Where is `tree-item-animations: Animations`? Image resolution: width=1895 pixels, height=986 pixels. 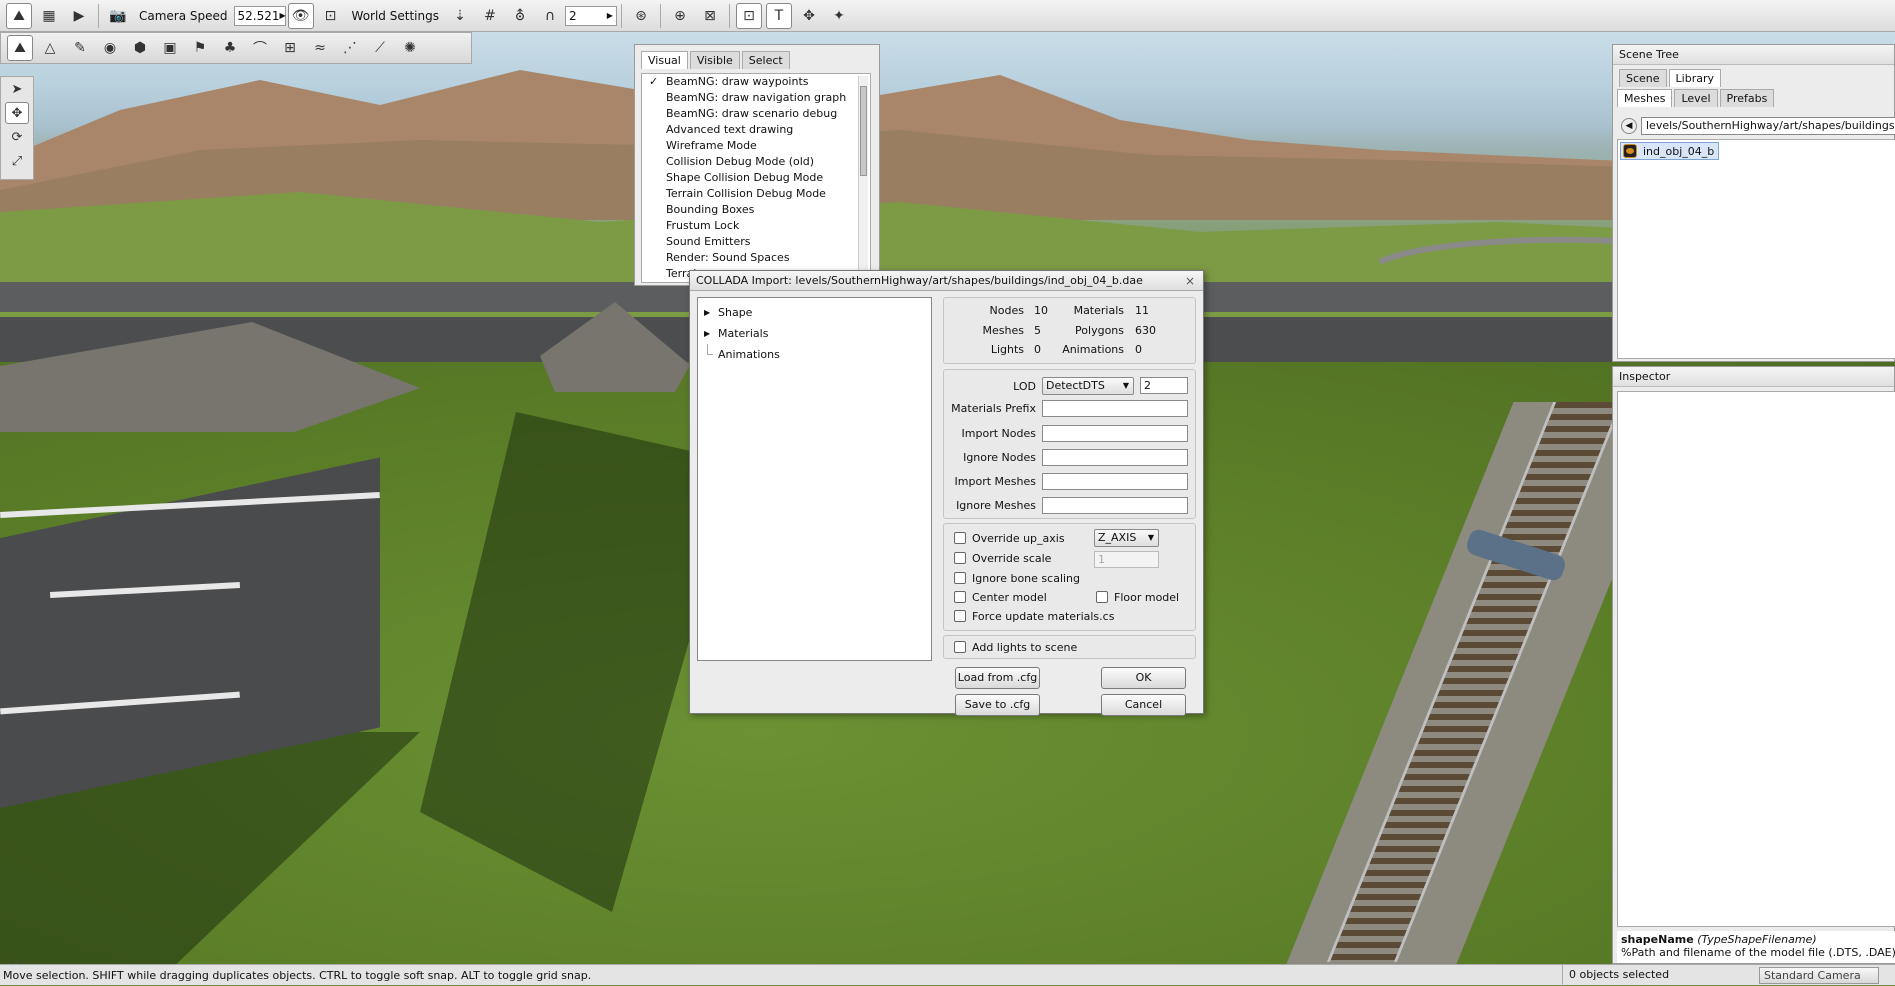 tree-item-animations: Animations is located at coordinates (814, 354).